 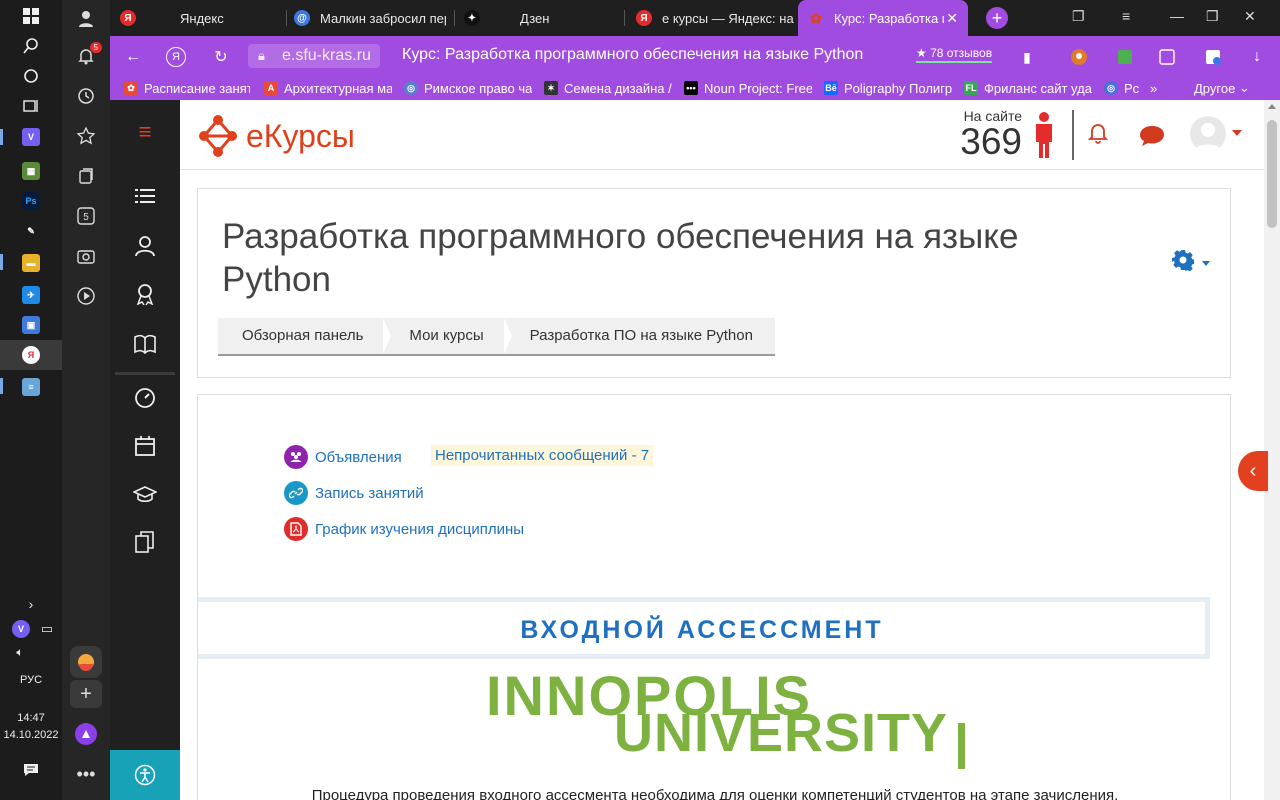 What do you see at coordinates (86, 176) in the screenshot?
I see `collections-icon` at bounding box center [86, 176].